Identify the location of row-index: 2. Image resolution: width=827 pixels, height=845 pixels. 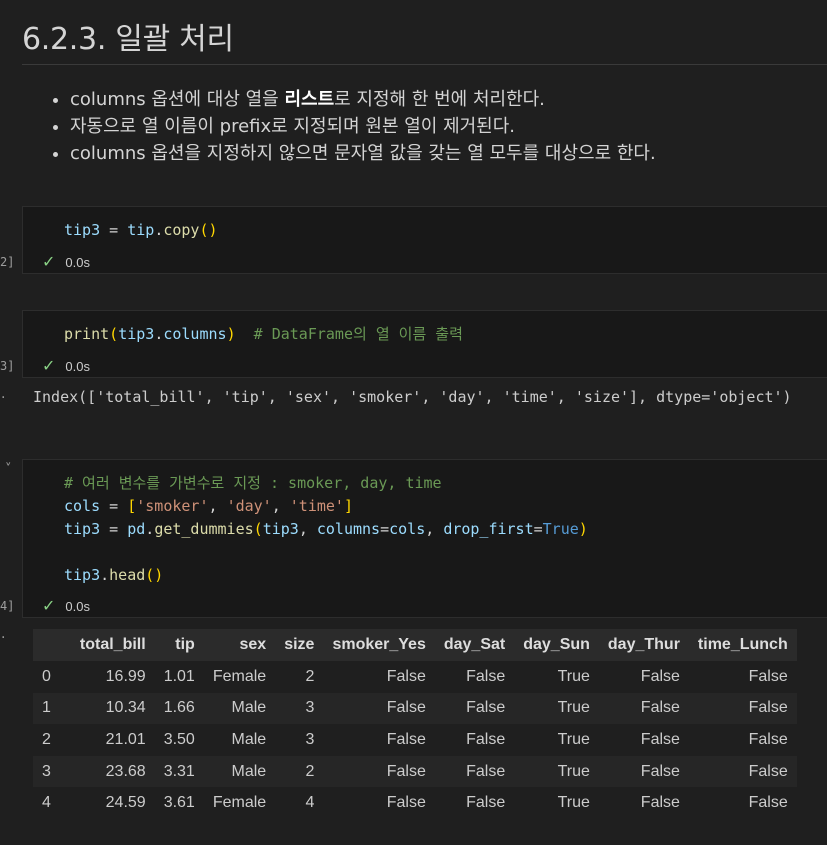
(52, 740).